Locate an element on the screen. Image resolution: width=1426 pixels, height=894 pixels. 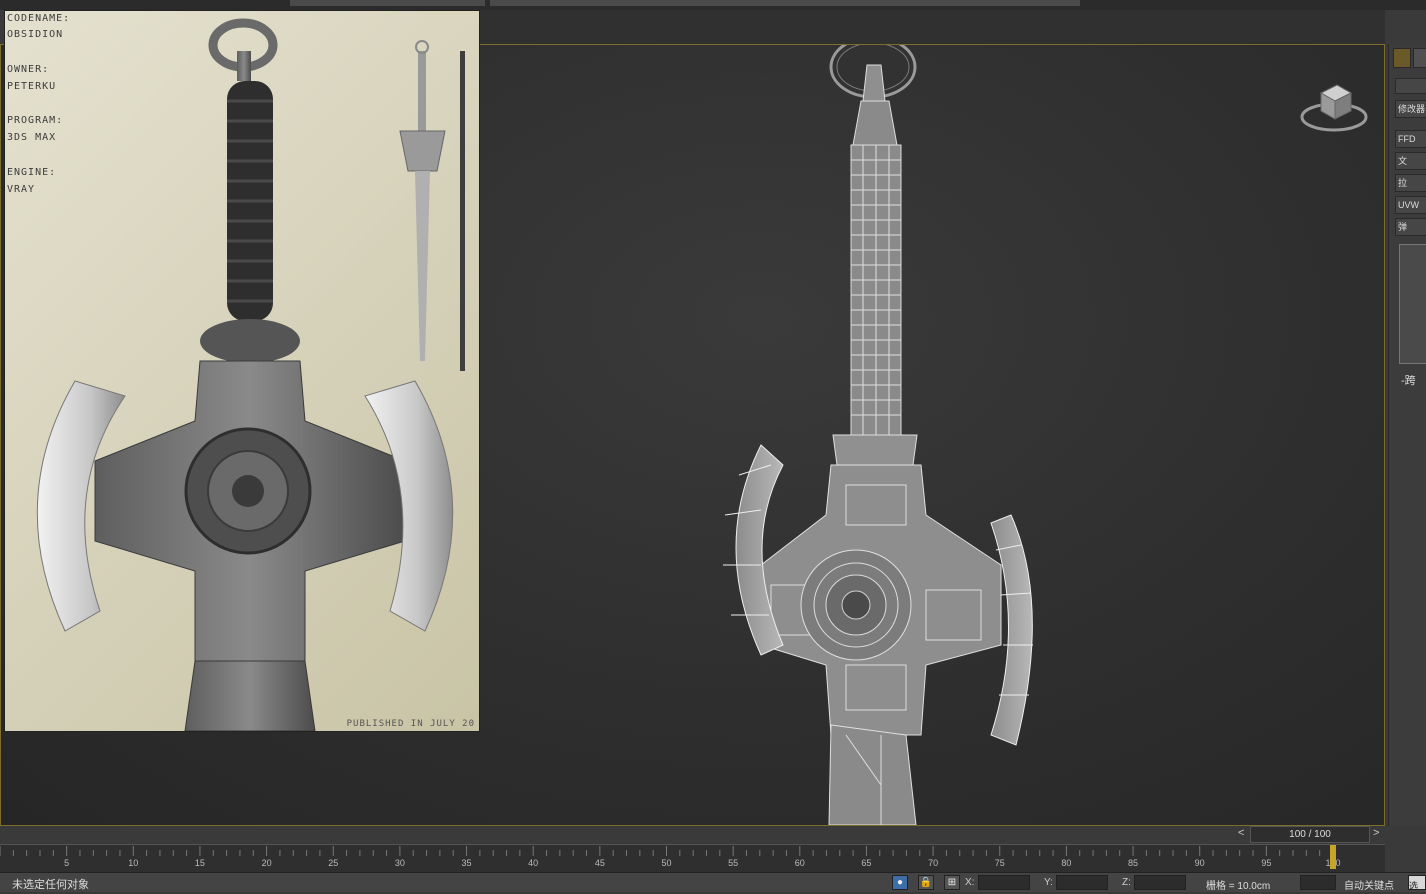
x-coordinate-field is located at coordinates (1004, 882).